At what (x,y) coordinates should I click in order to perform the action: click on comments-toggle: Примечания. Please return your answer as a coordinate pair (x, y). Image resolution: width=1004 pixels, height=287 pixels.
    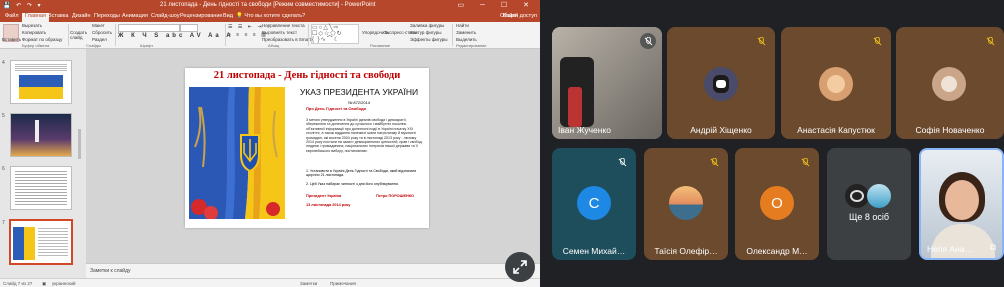
    Looking at the image, I should click on (343, 283).